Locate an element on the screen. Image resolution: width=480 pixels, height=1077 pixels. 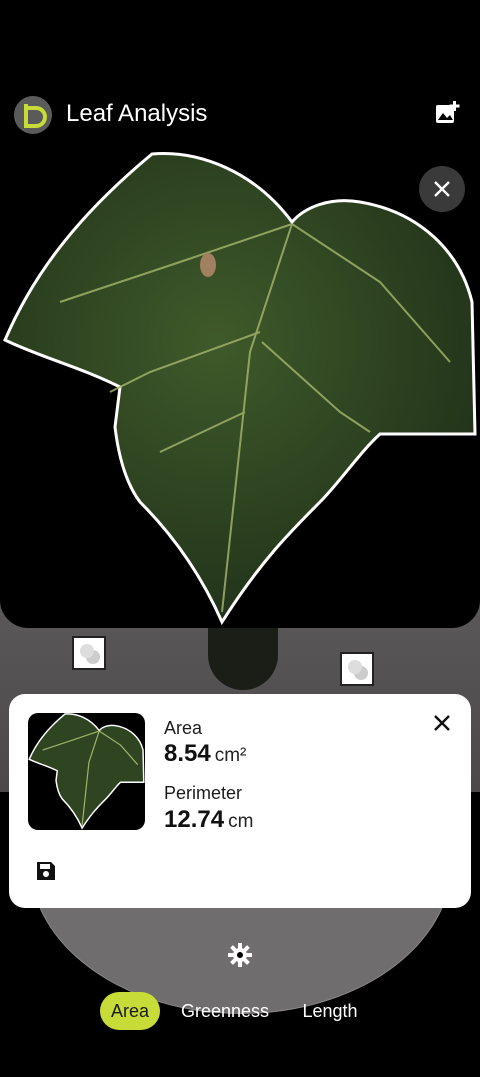
page-title: Leaf Analysis is located at coordinates (137, 113).